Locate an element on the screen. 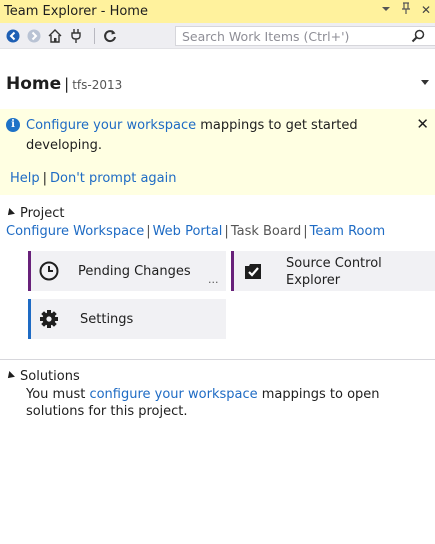  refresh-icon is located at coordinates (110, 36).